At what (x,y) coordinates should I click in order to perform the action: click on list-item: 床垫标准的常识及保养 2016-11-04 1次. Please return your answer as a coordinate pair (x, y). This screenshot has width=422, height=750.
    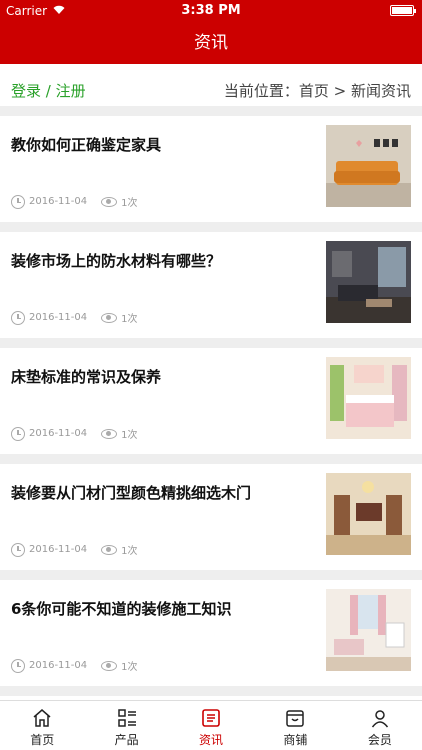
    Looking at the image, I should click on (211, 401).